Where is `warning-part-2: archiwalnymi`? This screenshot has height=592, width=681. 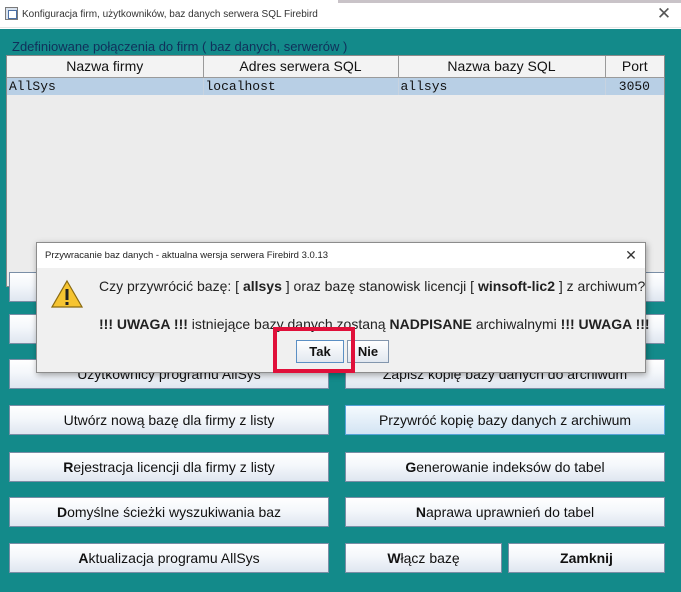
warning-part-2: archiwalnymi is located at coordinates (516, 324).